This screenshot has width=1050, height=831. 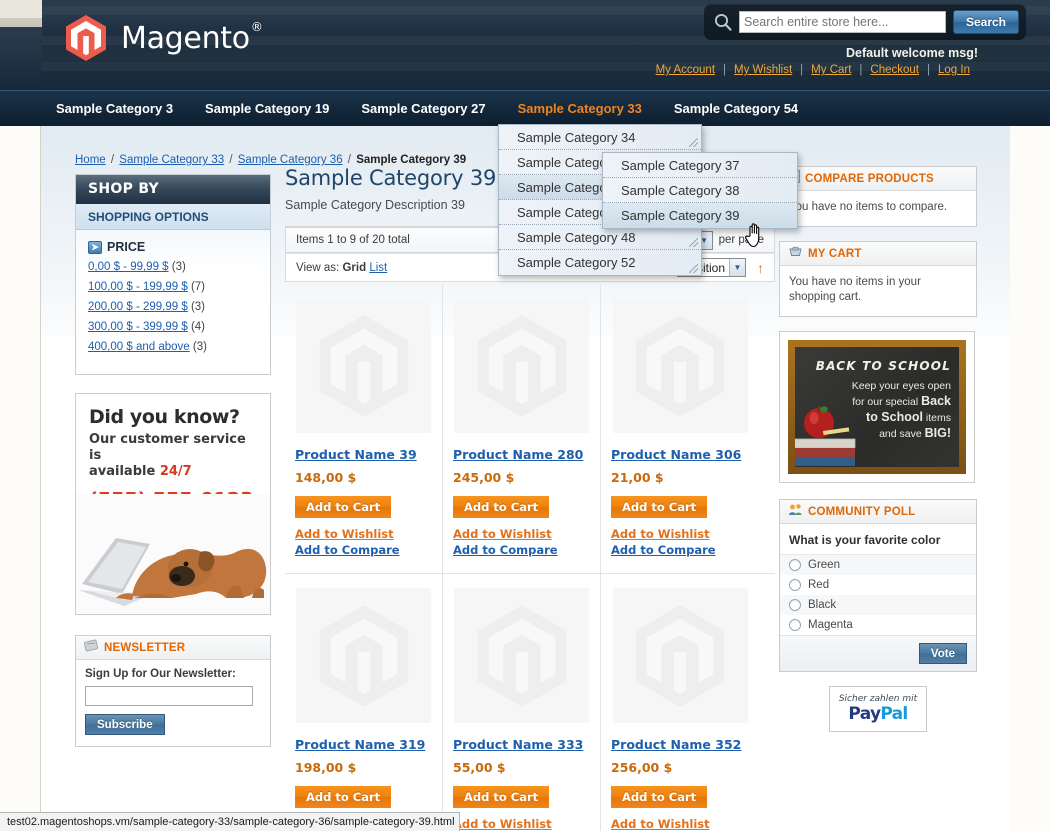 What do you see at coordinates (138, 327) in the screenshot?
I see `price-filter-link: 300,00 $ - 399,99 $` at bounding box center [138, 327].